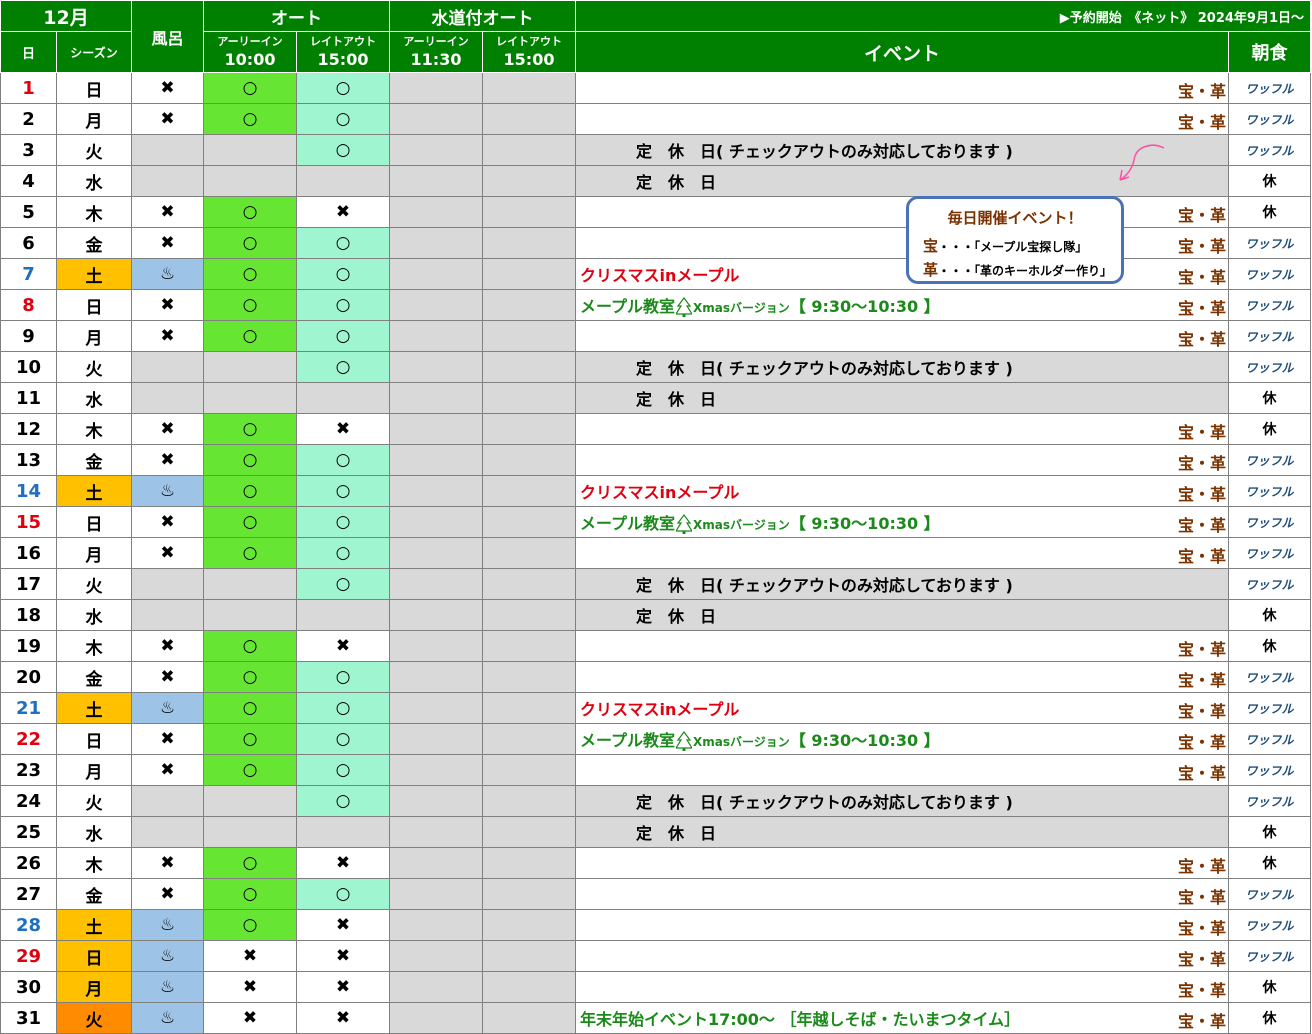  I want to click on event-cell: 定 休 日, so click(902, 398).